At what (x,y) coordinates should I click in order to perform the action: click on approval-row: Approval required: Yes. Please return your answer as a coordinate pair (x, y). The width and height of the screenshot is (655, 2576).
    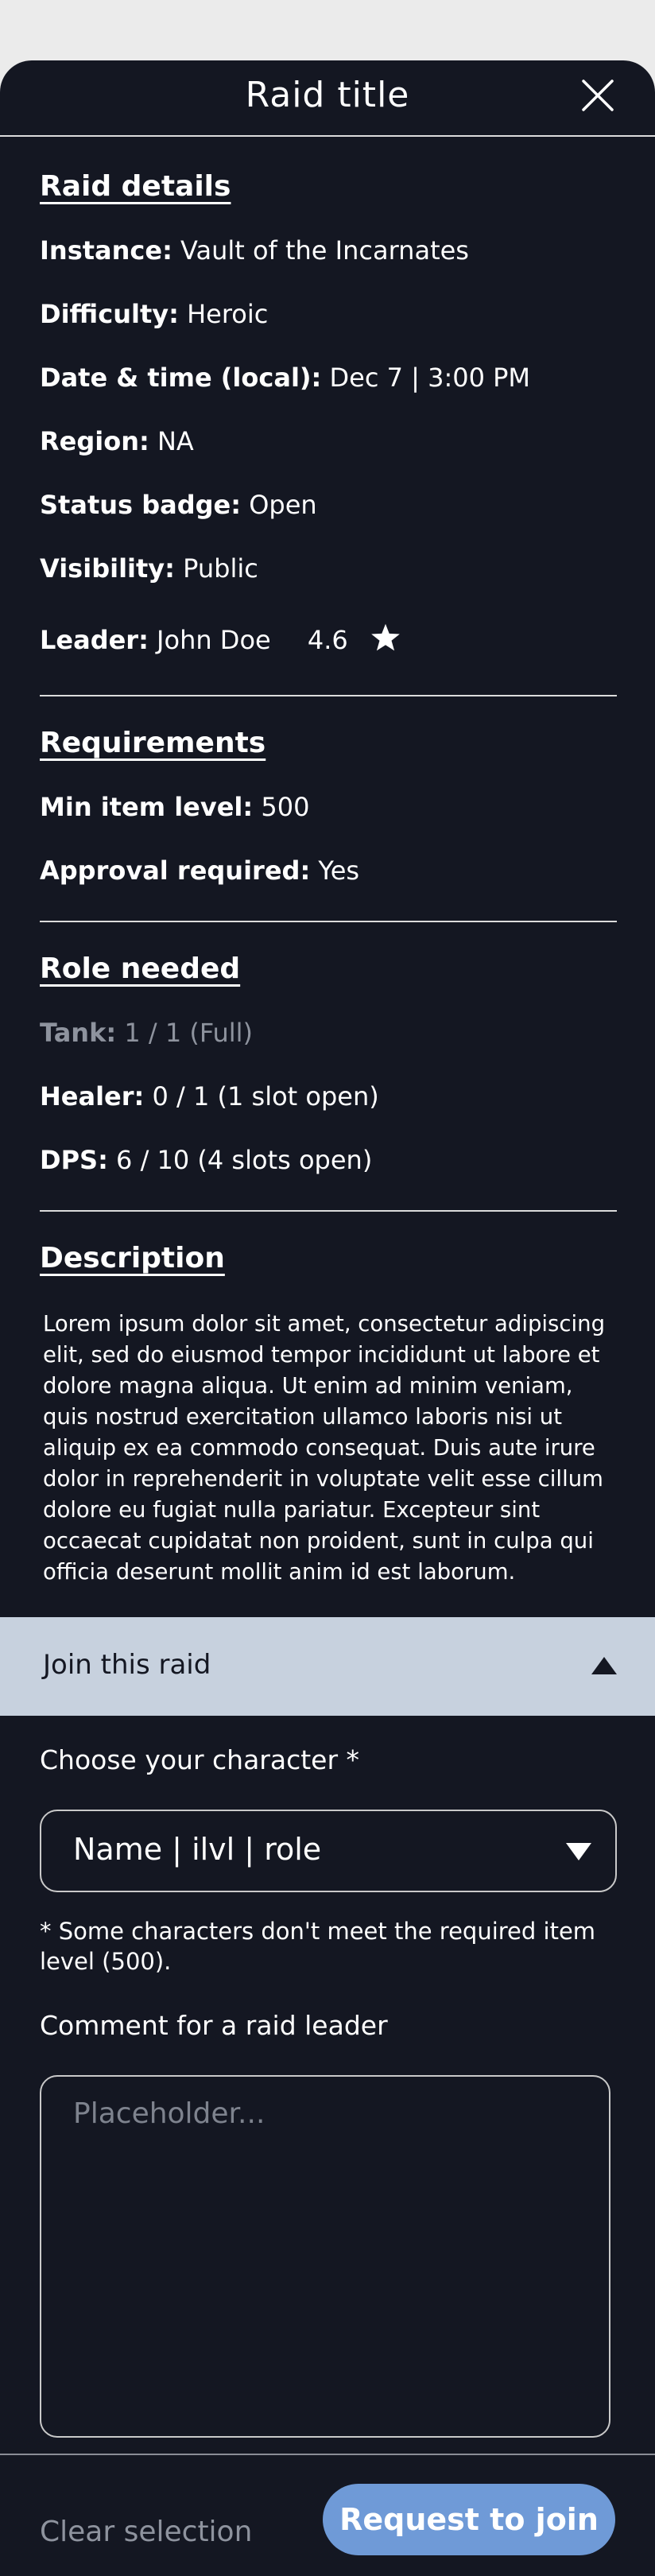
    Looking at the image, I should click on (199, 871).